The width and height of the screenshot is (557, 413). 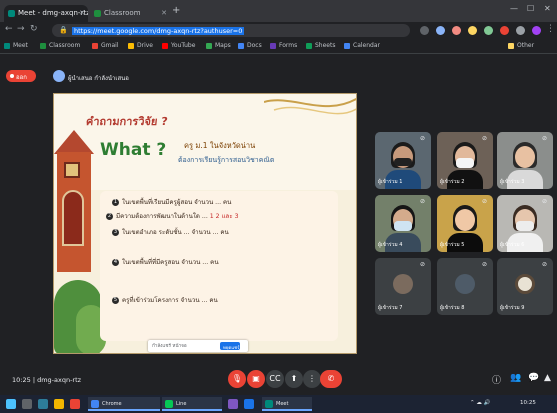 I want to click on participant-tile: ⊘ ผู้เข้าร่วม 2, so click(x=465, y=160).